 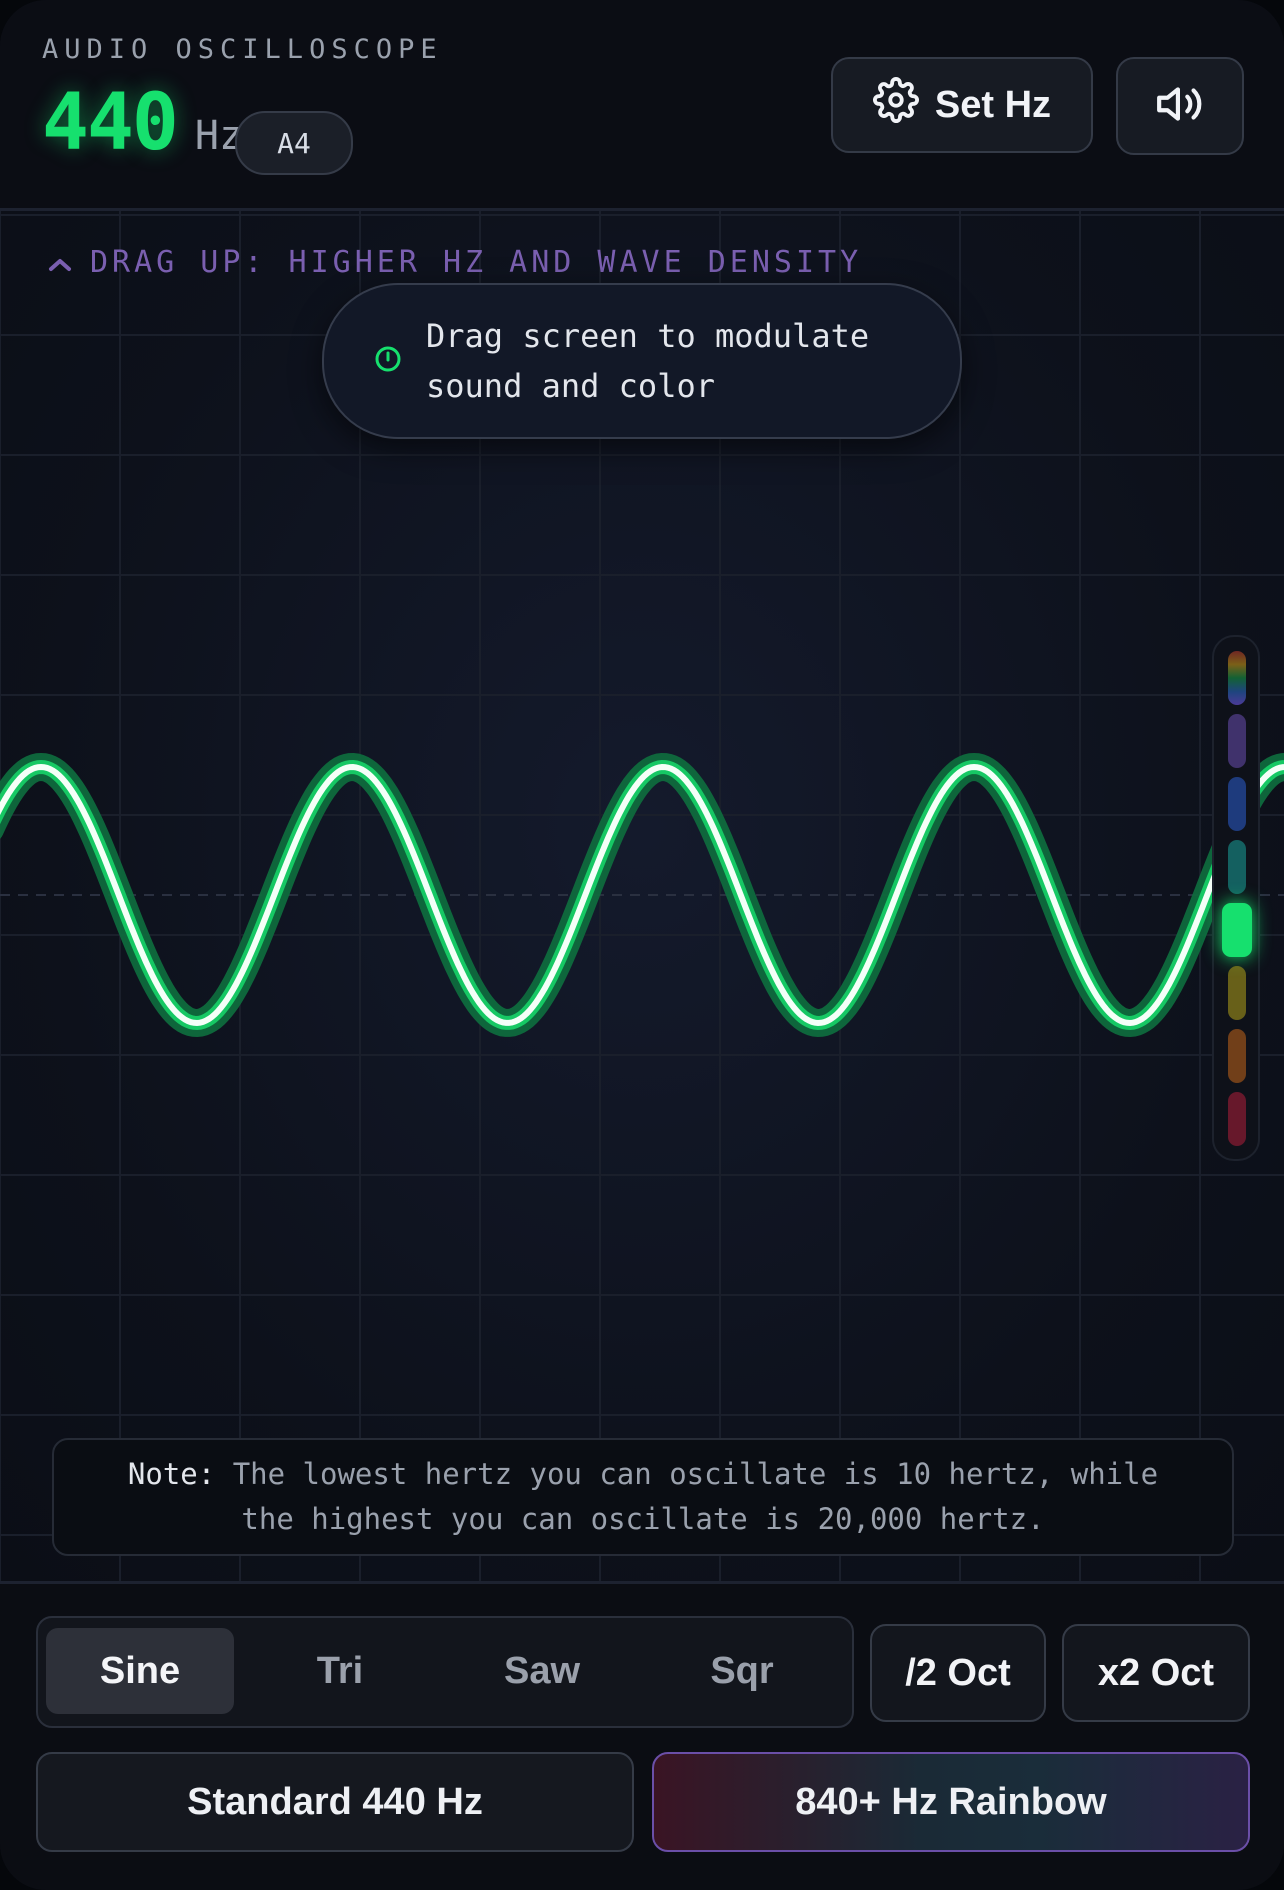 I want to click on drag-hint: DRAG UP: HIGHER HZ AND WAVE DENSITY, so click(x=455, y=262).